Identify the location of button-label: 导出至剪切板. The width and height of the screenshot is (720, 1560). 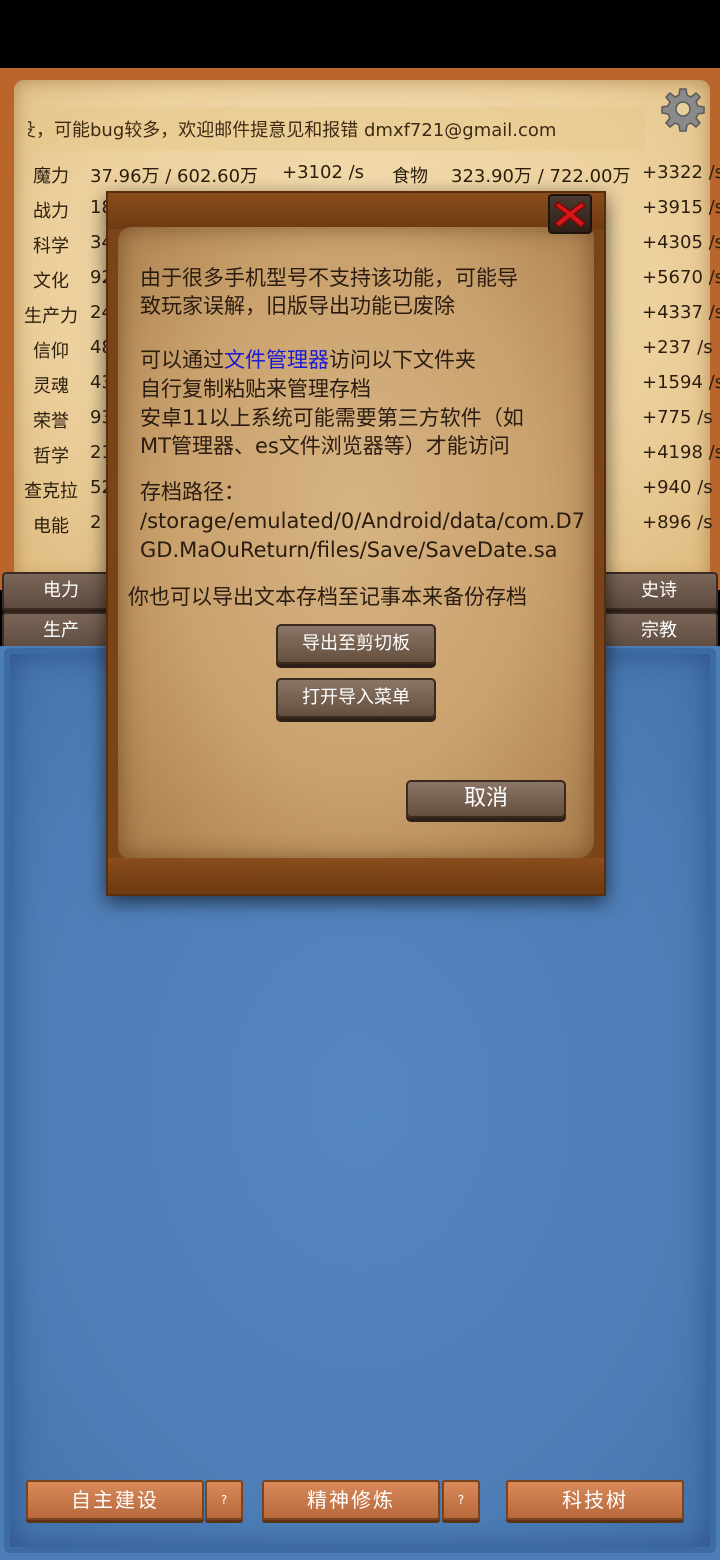
(356, 643).